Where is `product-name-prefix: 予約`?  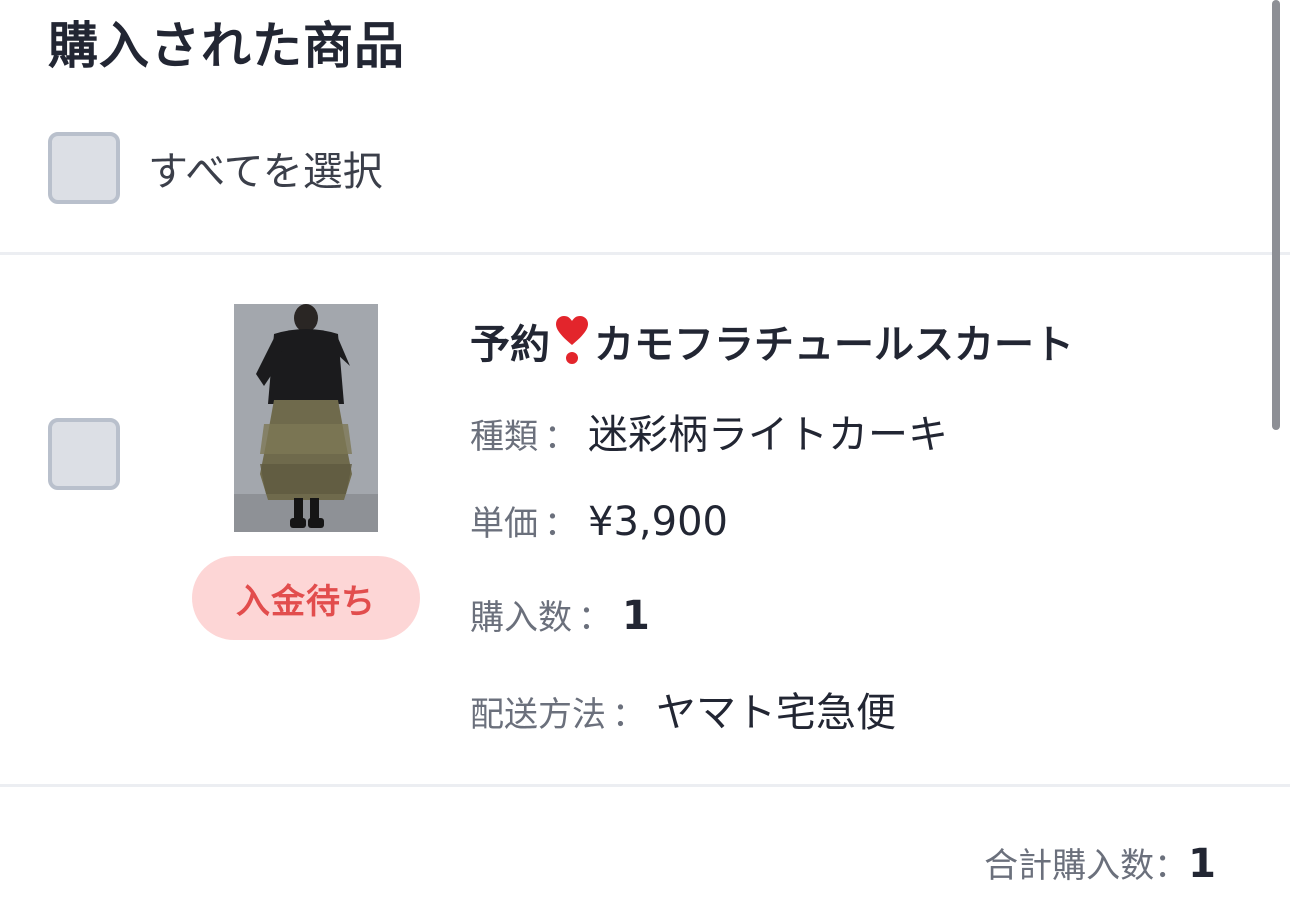 product-name-prefix: 予約 is located at coordinates (510, 345).